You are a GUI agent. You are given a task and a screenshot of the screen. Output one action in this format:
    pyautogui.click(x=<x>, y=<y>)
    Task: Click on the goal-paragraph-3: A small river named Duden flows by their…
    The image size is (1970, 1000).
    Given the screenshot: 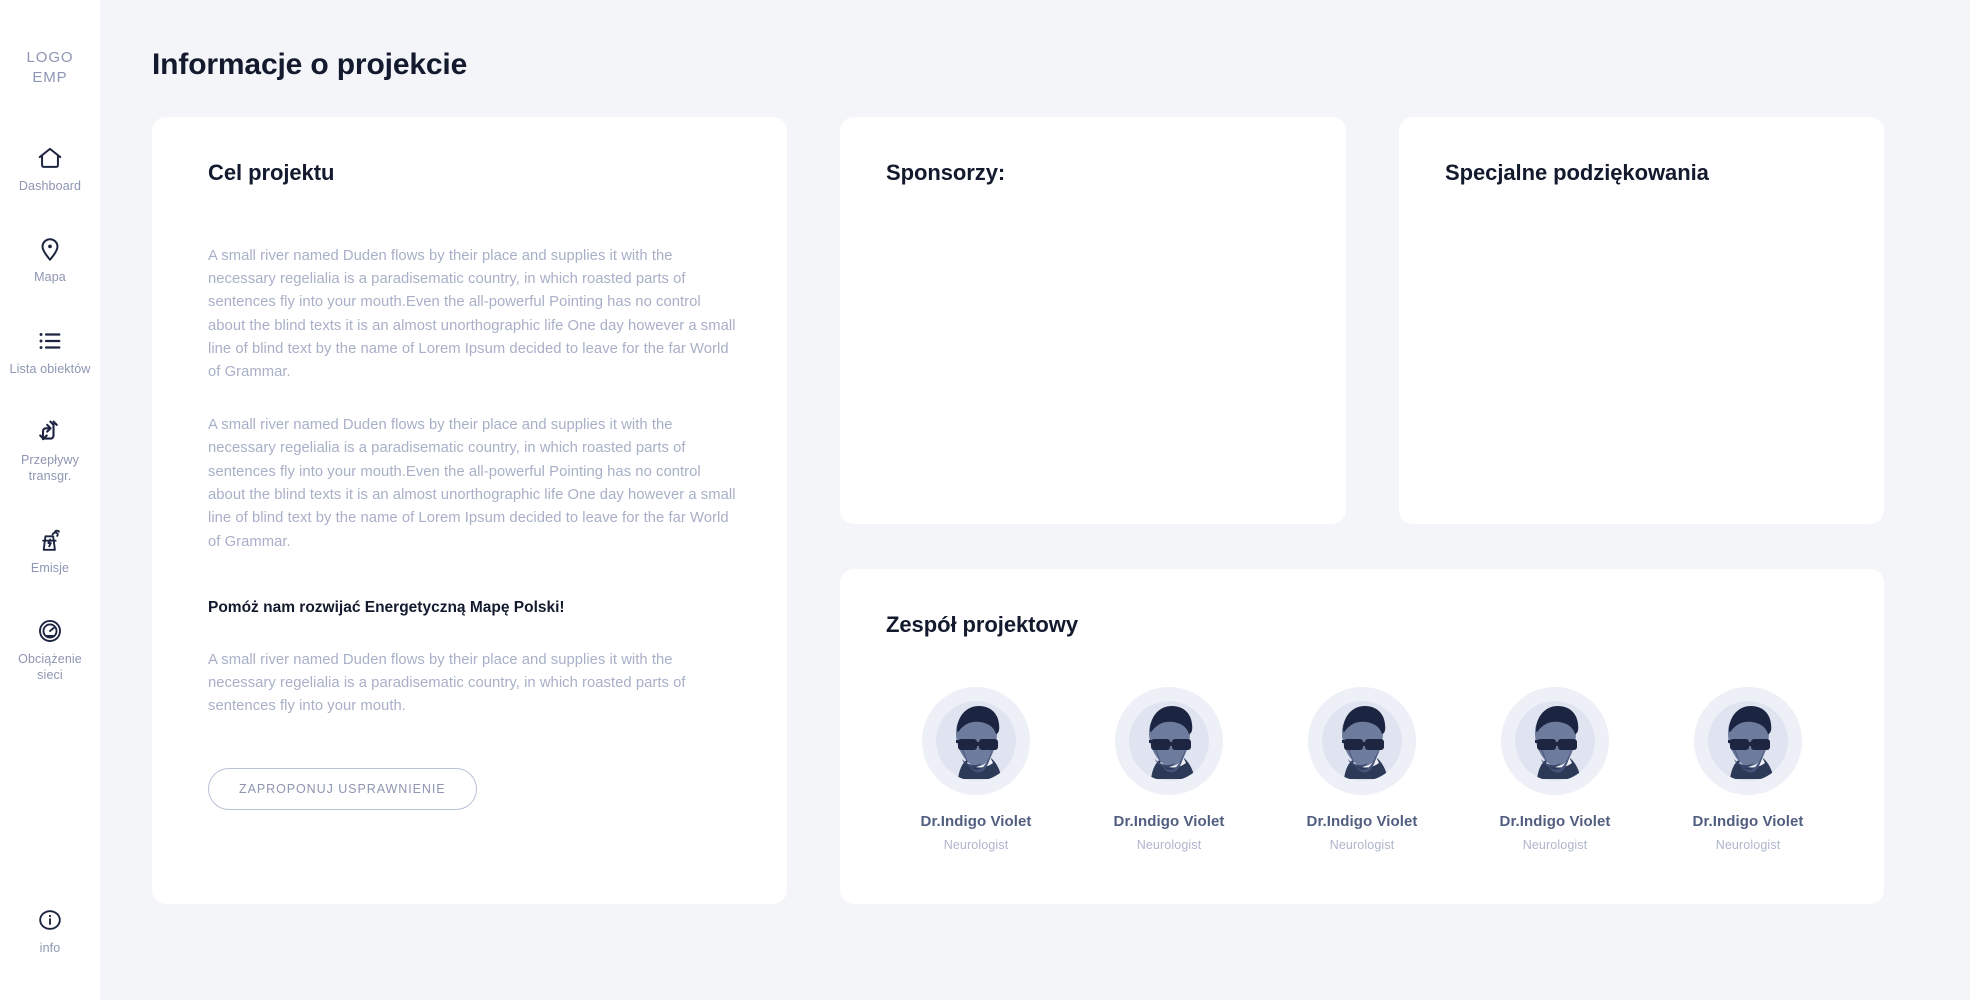 What is the action you would take?
    pyautogui.click(x=447, y=683)
    